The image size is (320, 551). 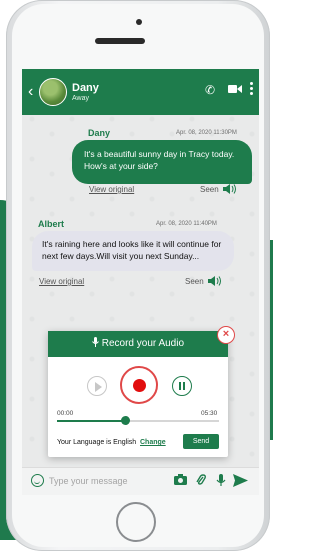 What do you see at coordinates (180, 481) in the screenshot?
I see `camera-icon` at bounding box center [180, 481].